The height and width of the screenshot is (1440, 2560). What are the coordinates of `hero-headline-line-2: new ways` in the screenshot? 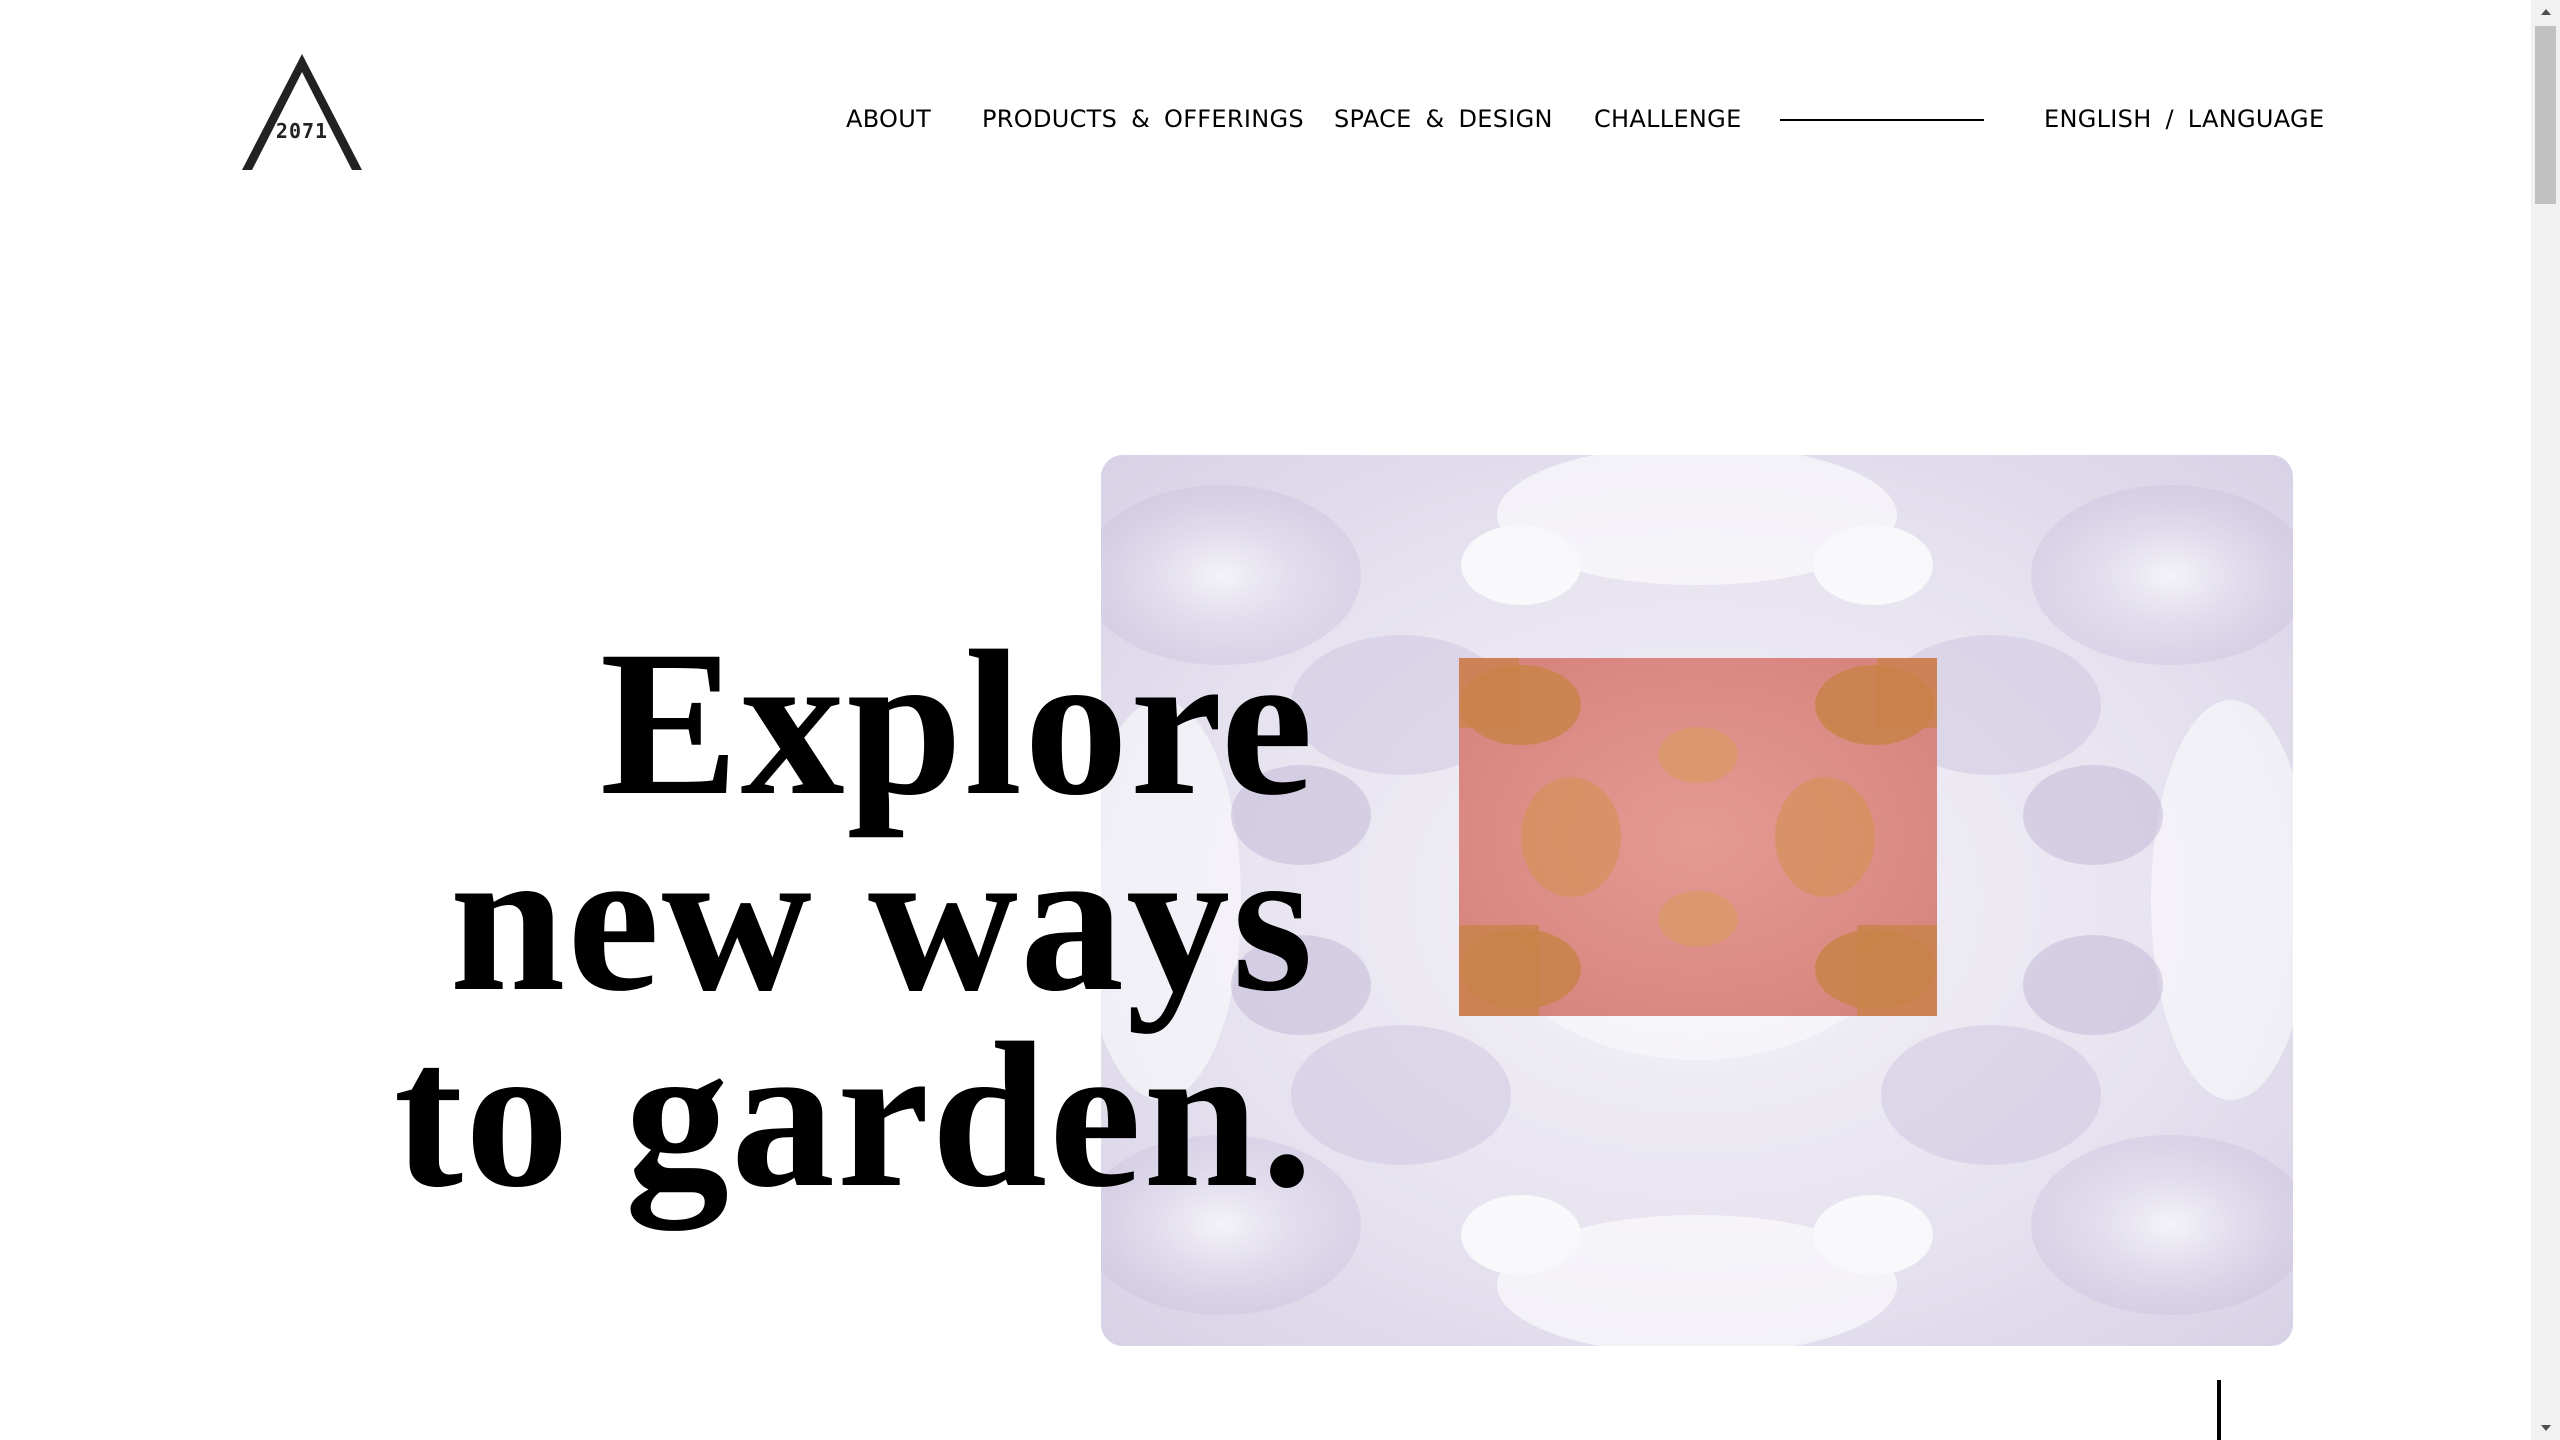 It's located at (882, 919).